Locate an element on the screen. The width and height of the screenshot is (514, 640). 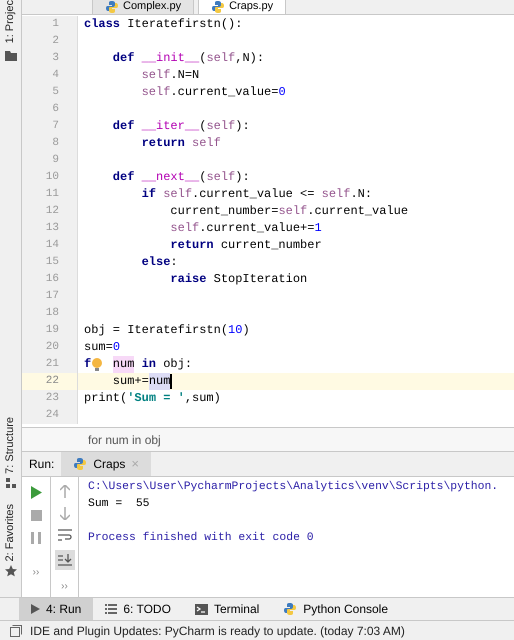
tool-window-button: Python Console is located at coordinates (335, 609).